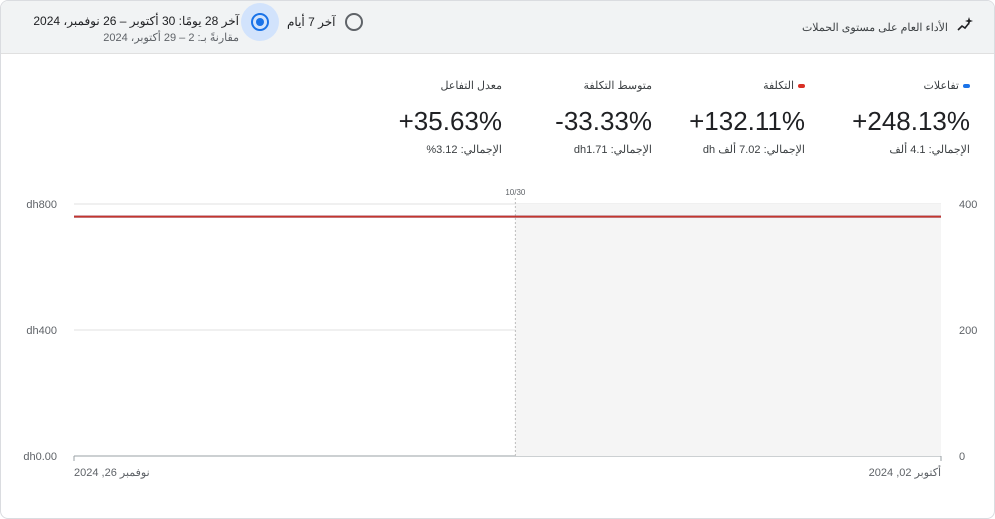  What do you see at coordinates (778, 86) in the screenshot?
I see `metric-label: التكلفة` at bounding box center [778, 86].